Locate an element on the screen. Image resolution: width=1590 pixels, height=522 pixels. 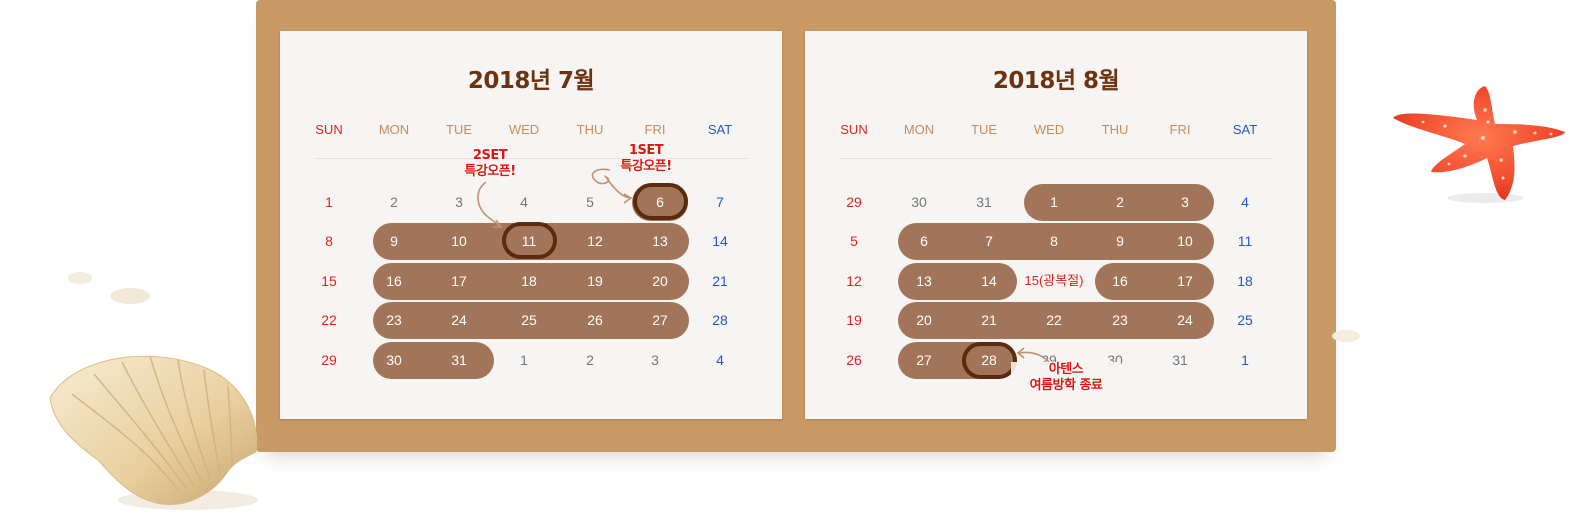
starfish-icon is located at coordinates (1479, 144).